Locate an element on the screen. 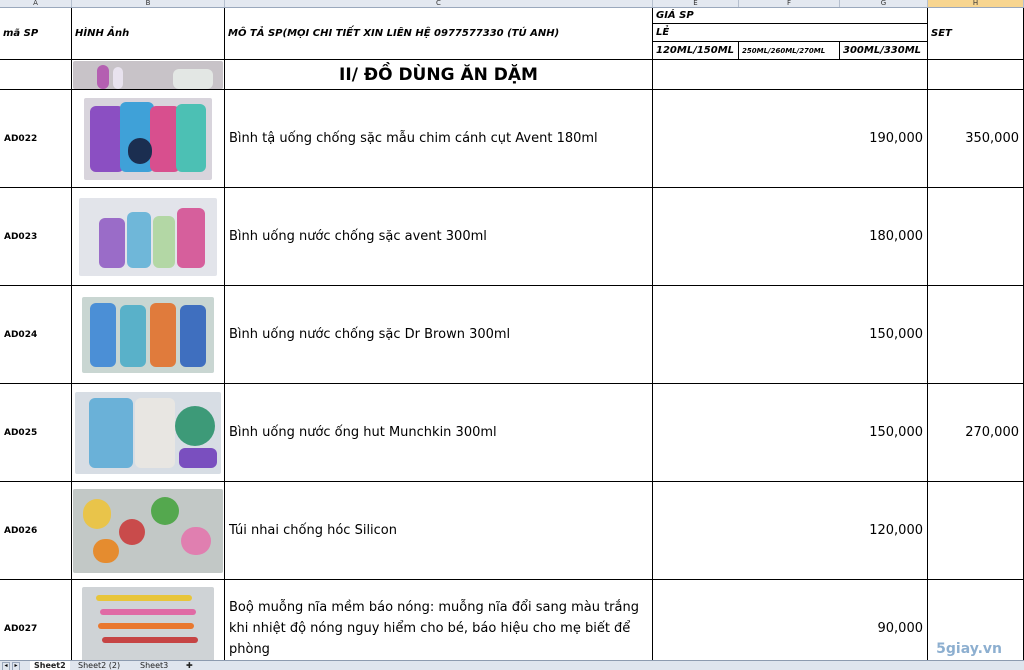 The height and width of the screenshot is (670, 1024). column-header-h: H is located at coordinates (976, 3).